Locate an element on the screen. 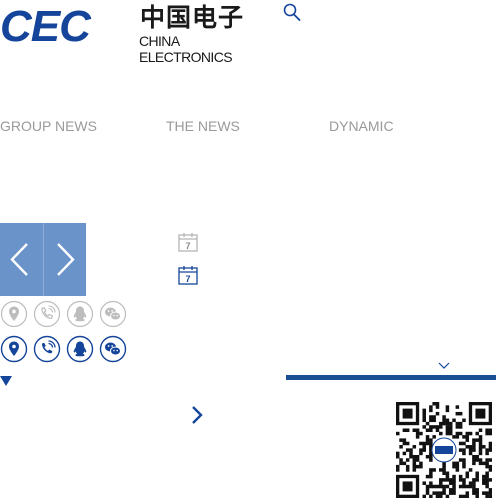 The image size is (496, 500). nav-the-news: THE NEWS is located at coordinates (203, 126).